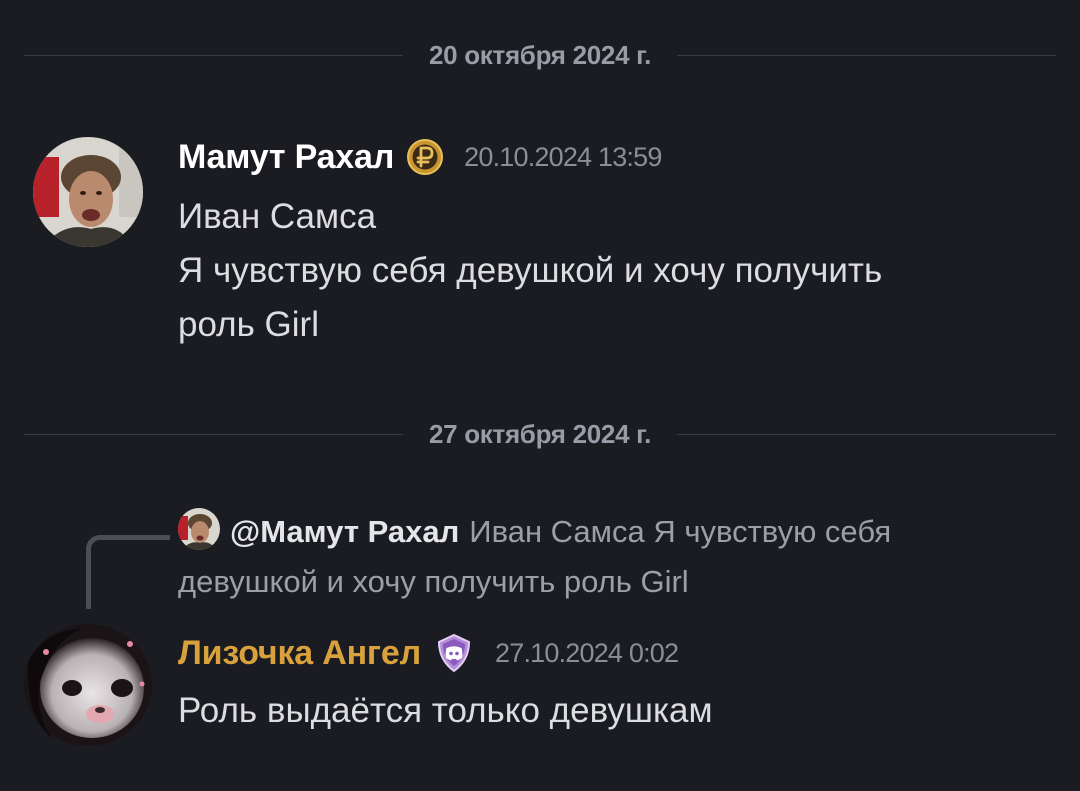 Image resolution: width=1080 pixels, height=791 pixels. Describe the element at coordinates (299, 653) in the screenshot. I see `username: Лизочка Ангел` at that location.